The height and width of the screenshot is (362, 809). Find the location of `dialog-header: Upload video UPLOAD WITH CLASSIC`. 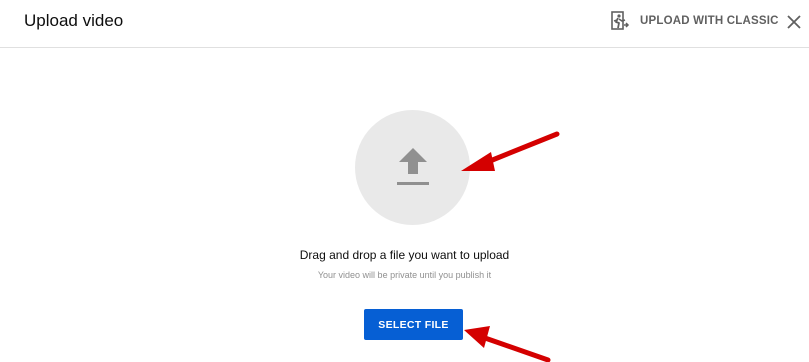

dialog-header: Upload video UPLOAD WITH CLASSIC is located at coordinates (404, 24).